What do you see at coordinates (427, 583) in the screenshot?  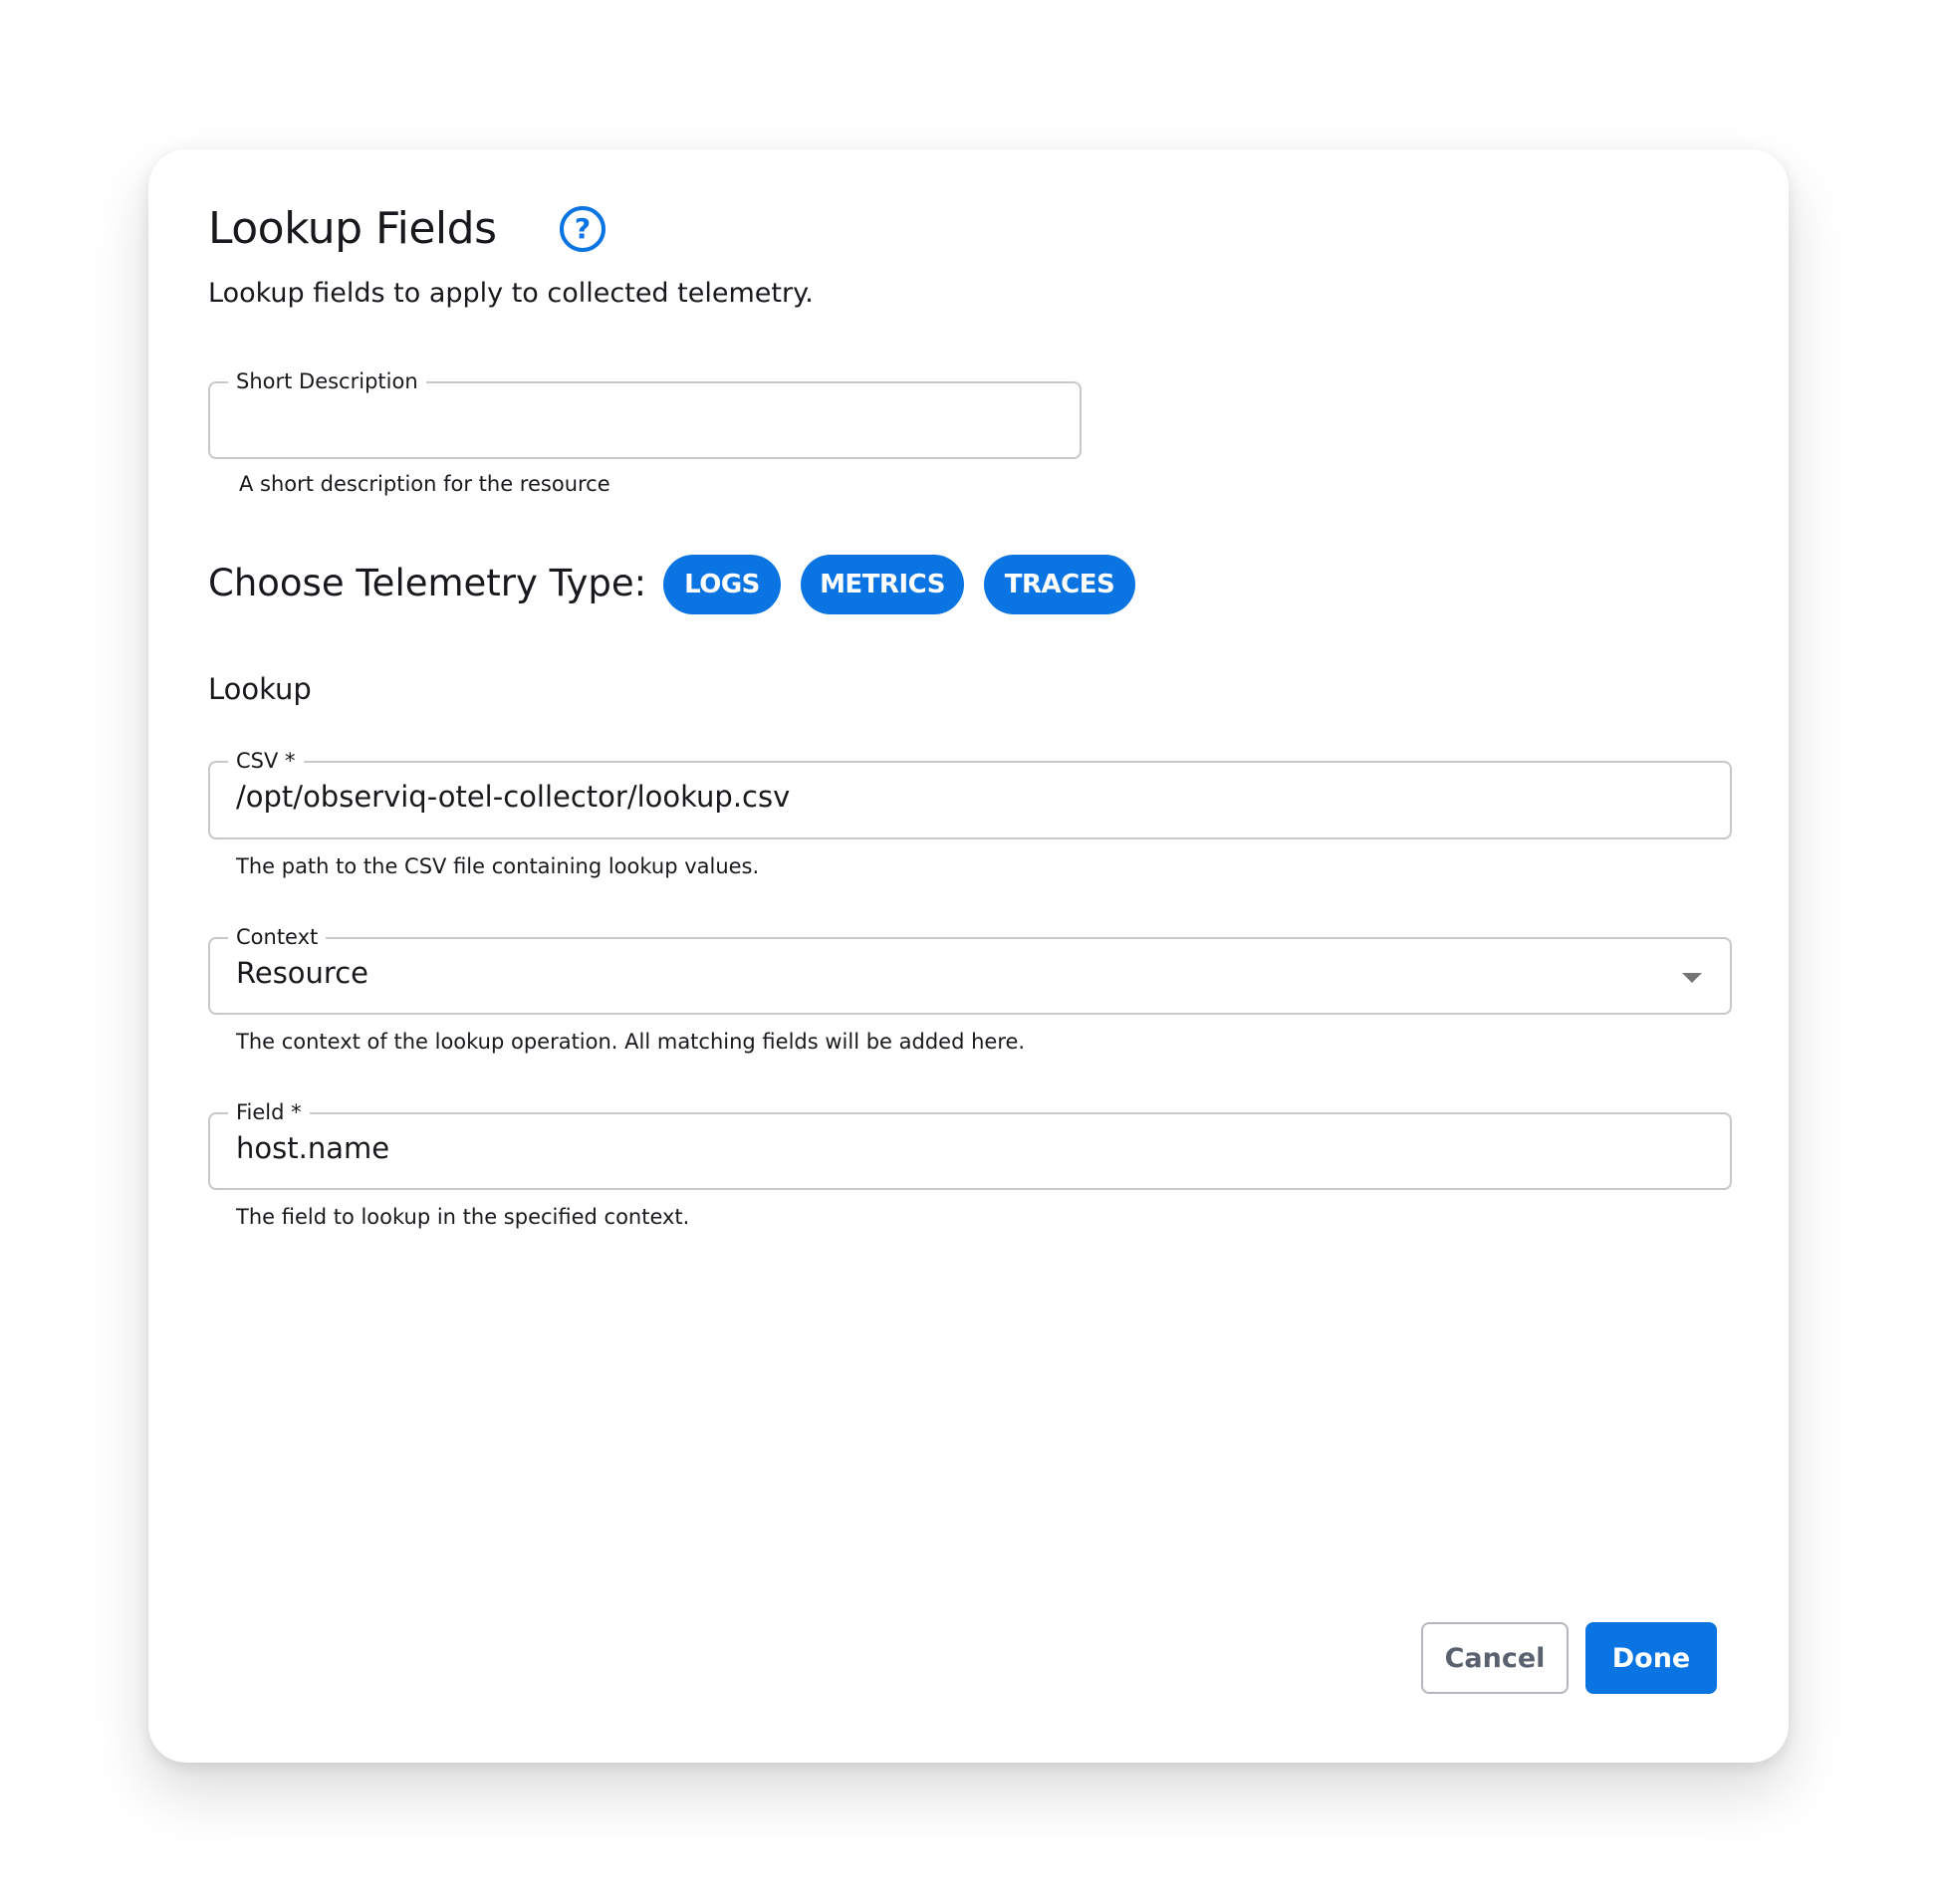 I see `telemetry-type-label: Choose Telemetry Type:` at bounding box center [427, 583].